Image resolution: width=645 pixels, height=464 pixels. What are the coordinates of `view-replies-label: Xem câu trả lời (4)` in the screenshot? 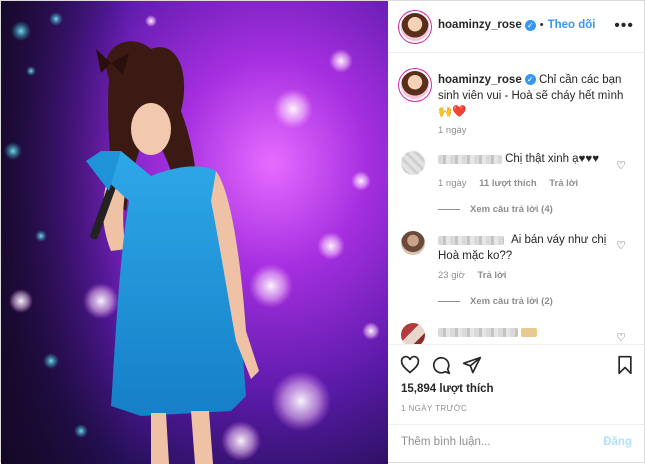 It's located at (511, 209).